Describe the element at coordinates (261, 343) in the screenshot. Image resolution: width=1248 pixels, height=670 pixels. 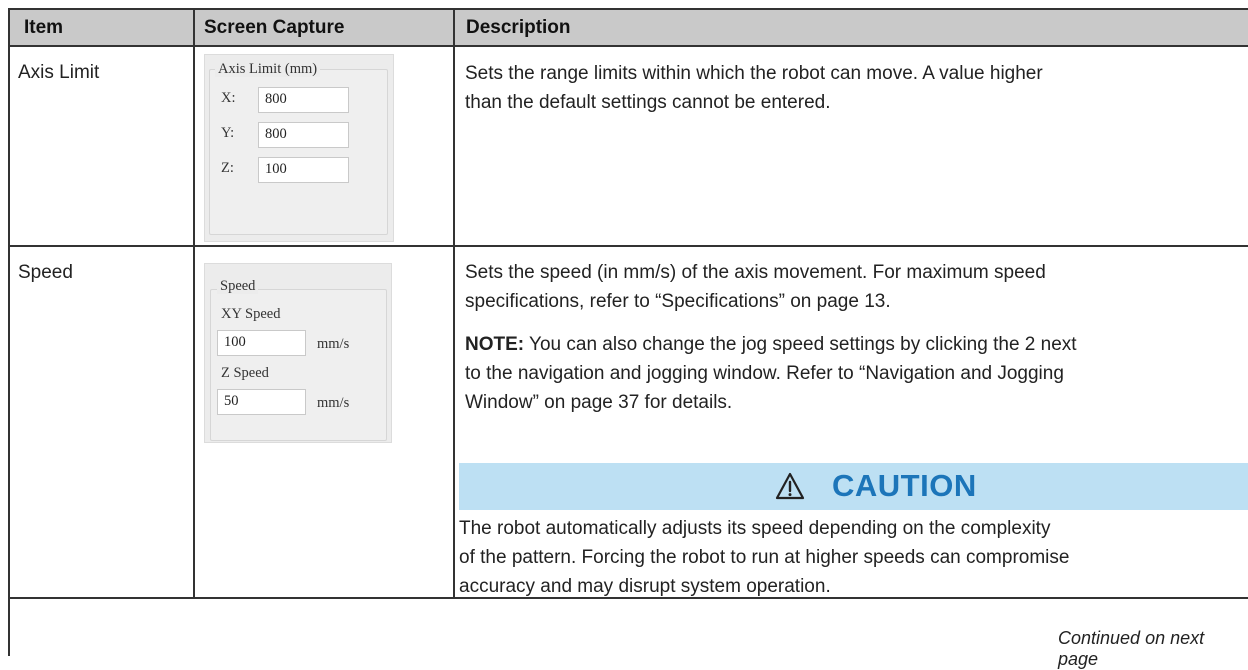
I see `xy-speed-input: 100` at that location.